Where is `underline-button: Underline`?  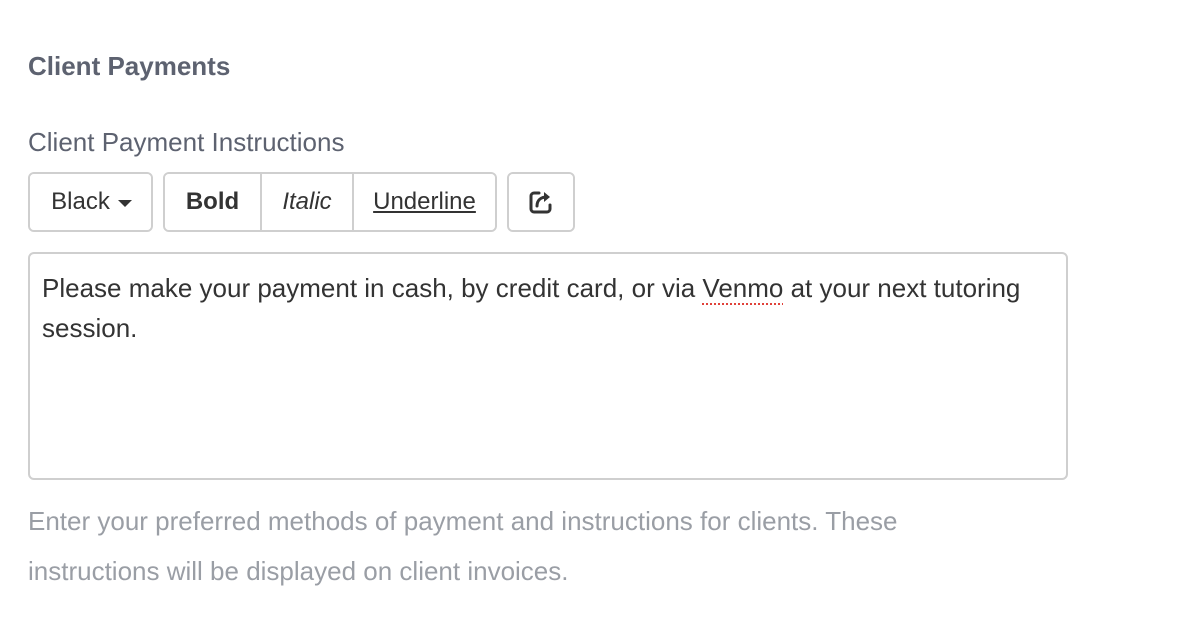 underline-button: Underline is located at coordinates (423, 202).